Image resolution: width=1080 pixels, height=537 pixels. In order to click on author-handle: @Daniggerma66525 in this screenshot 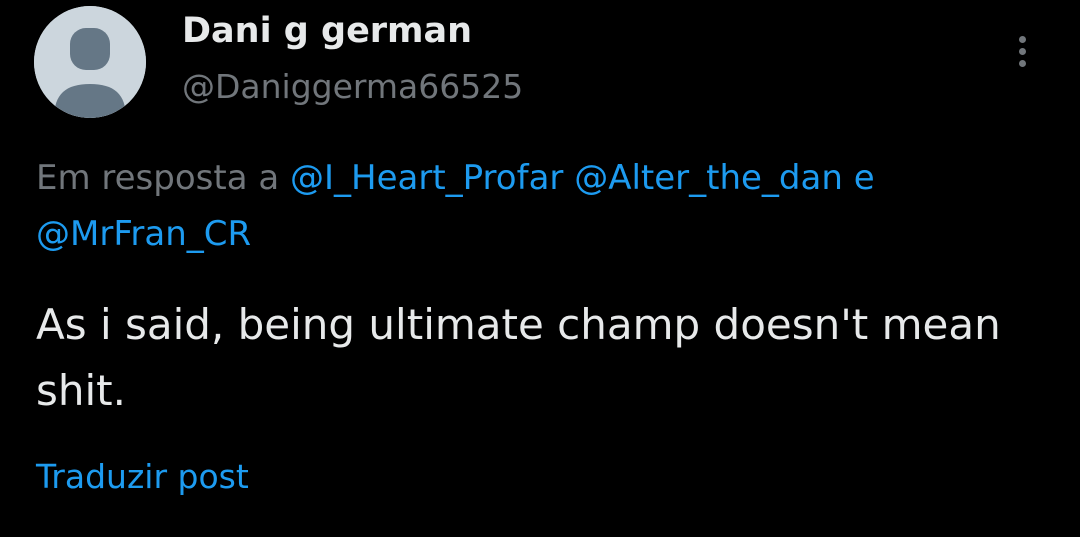, I will do `click(352, 87)`.